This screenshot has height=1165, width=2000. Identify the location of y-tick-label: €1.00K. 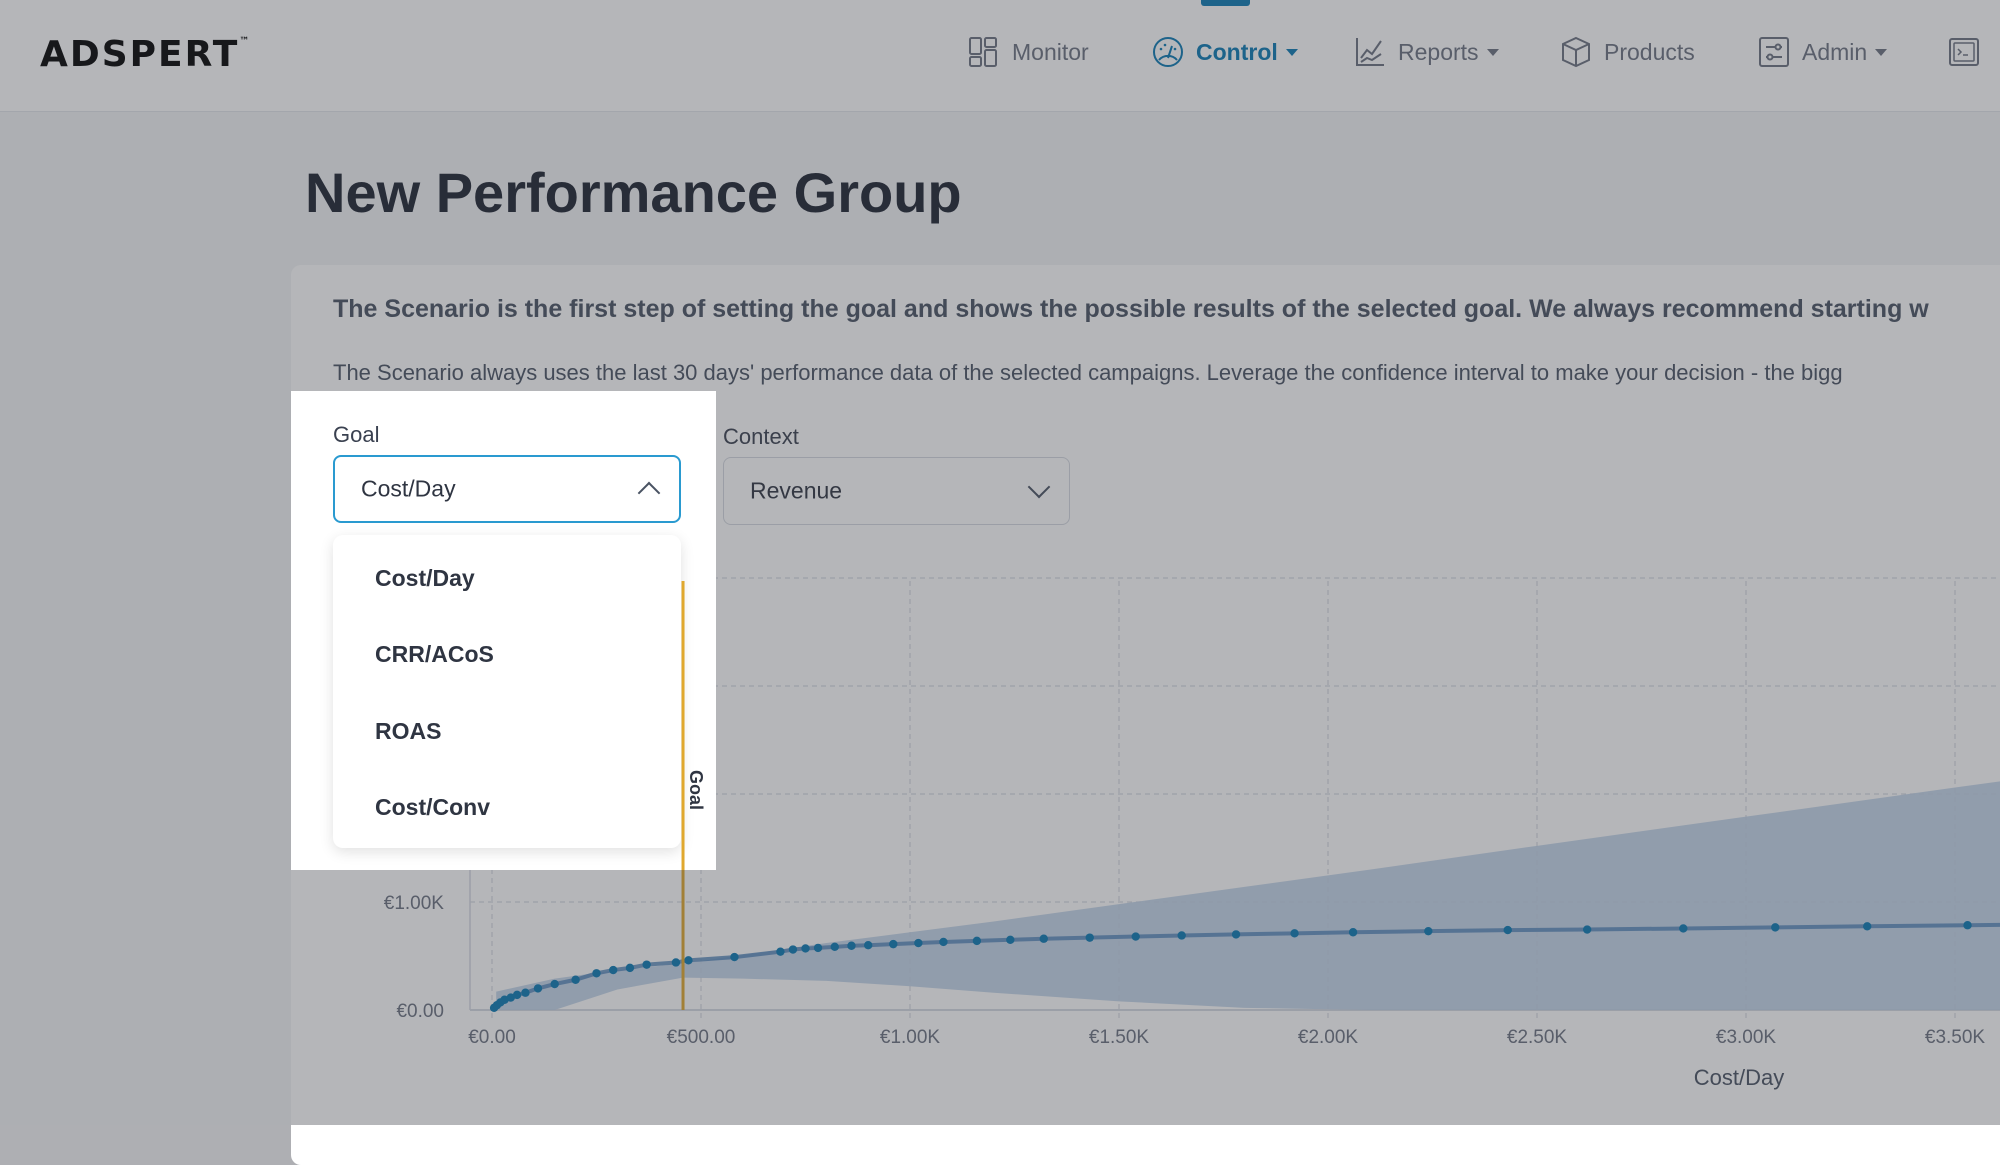
(414, 903).